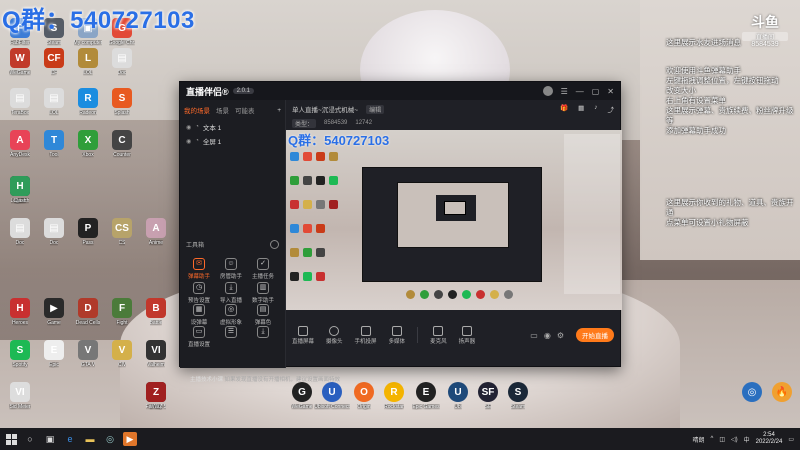 This screenshot has height=450, width=800. Describe the element at coordinates (334, 335) in the screenshot. I see `camera-button: 摄像头` at that location.